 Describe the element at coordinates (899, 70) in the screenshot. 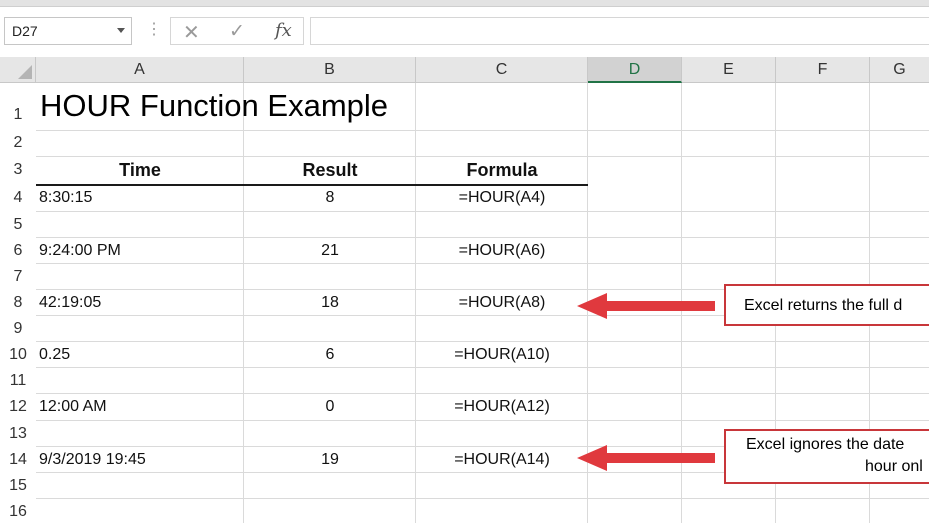

I see `column-header-g: G` at that location.